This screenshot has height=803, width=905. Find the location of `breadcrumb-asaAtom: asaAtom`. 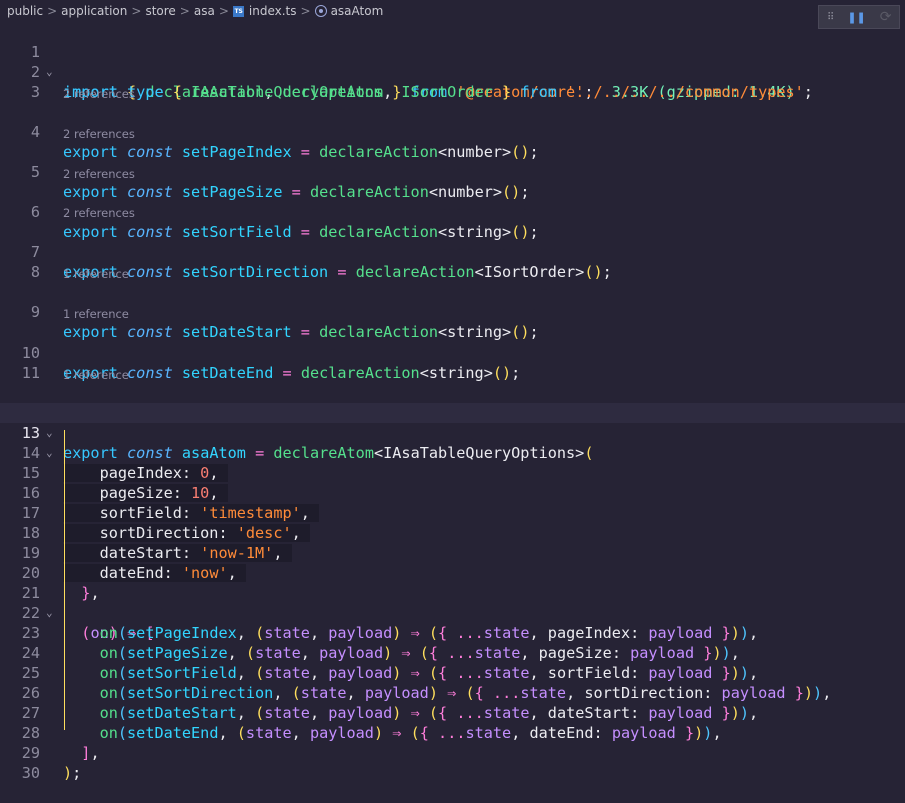

breadcrumb-asaAtom: asaAtom is located at coordinates (357, 11).